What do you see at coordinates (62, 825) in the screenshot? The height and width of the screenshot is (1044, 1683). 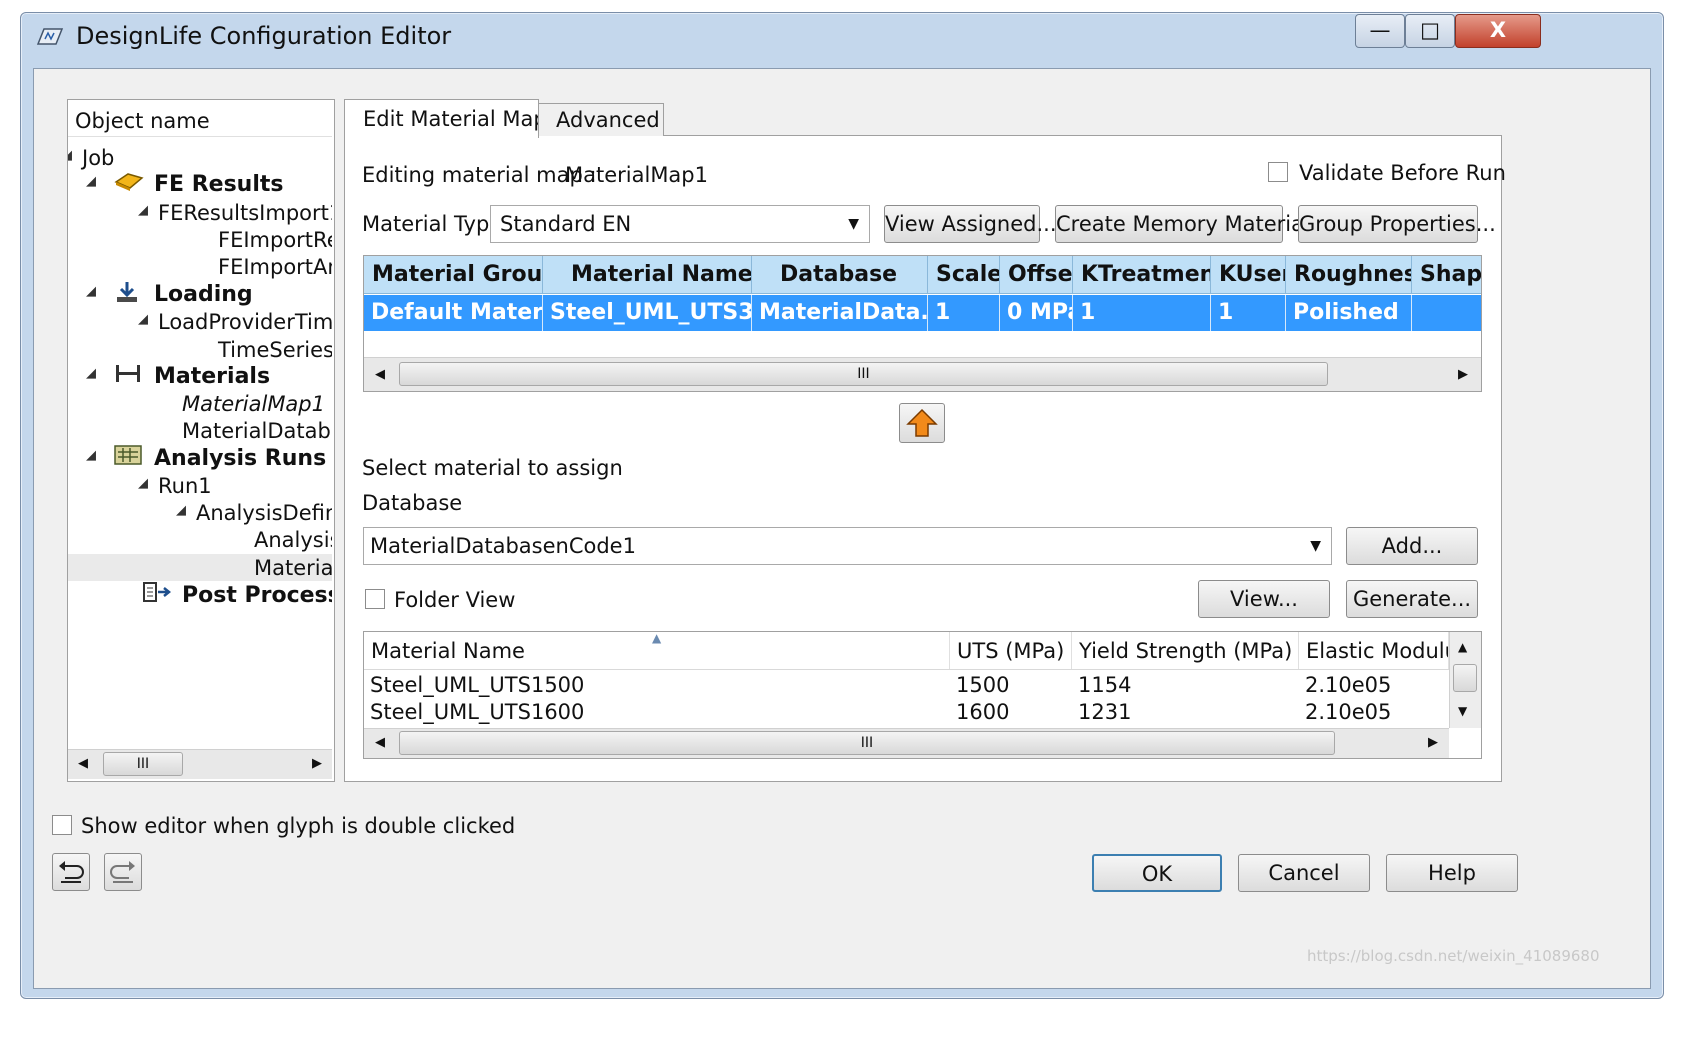 I see `show-editor-checkbox` at bounding box center [62, 825].